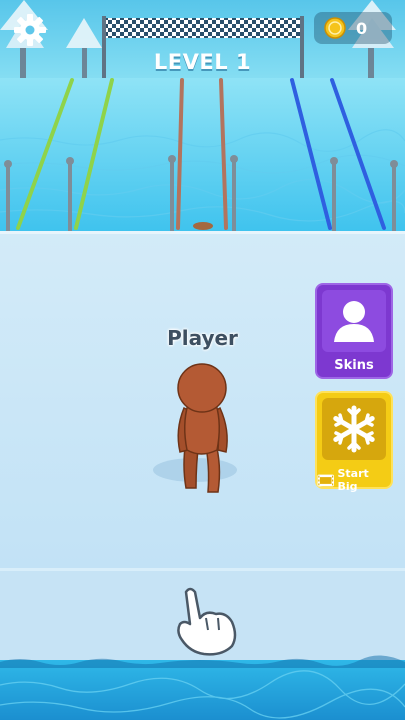 This screenshot has width=405, height=720. I want to click on video-ad-icon, so click(325, 480).